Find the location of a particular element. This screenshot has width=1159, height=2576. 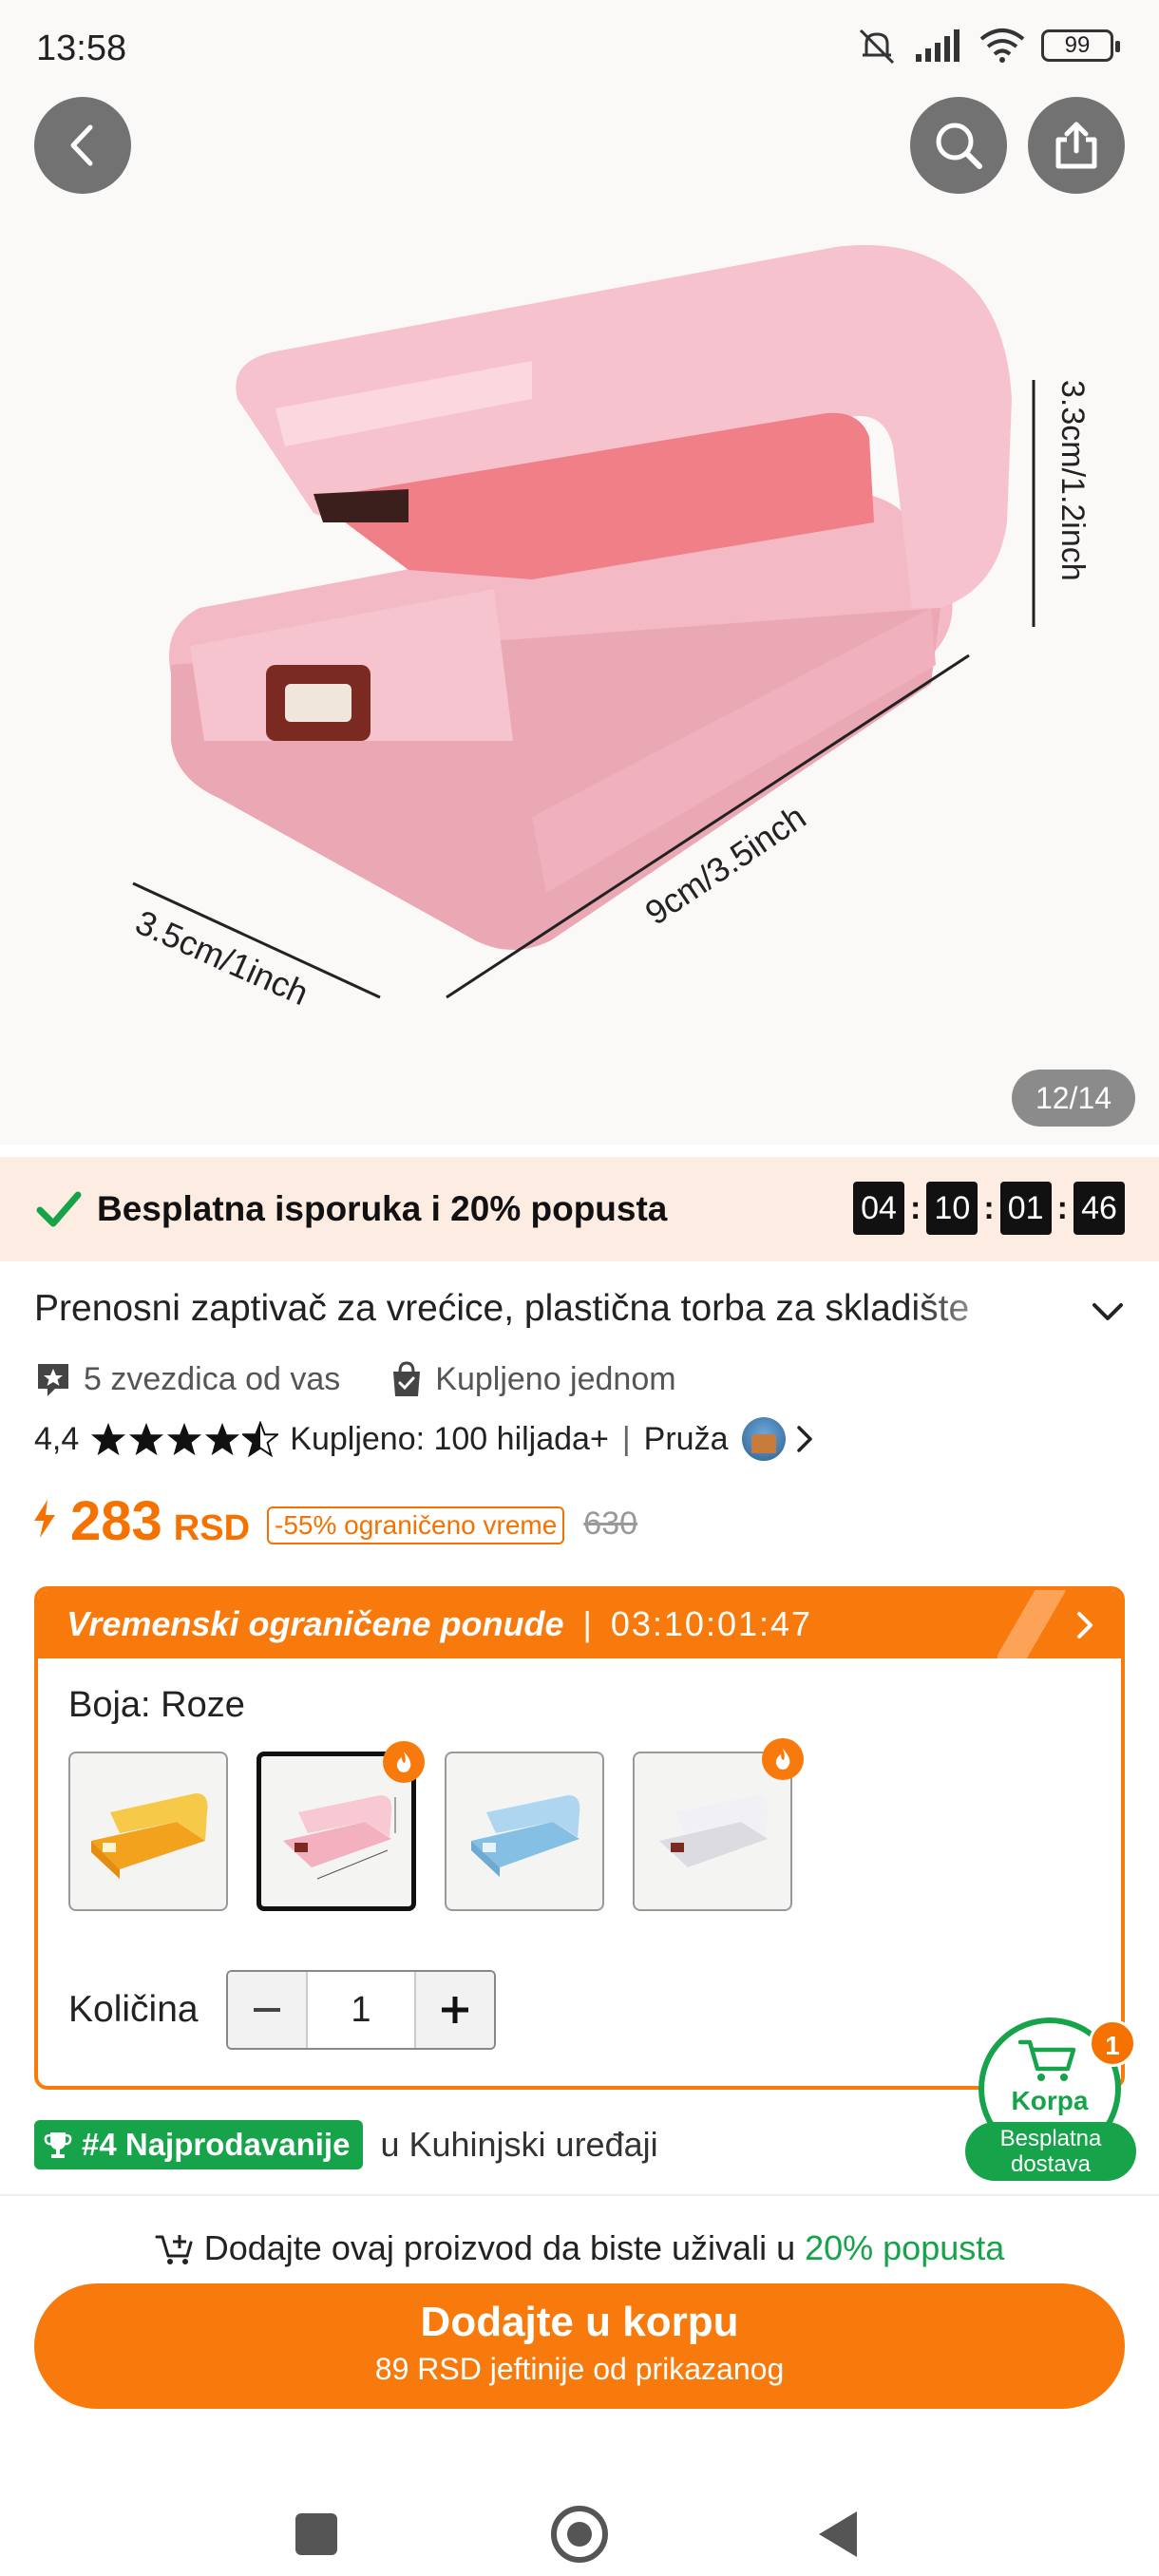

price-row: 283 RSD -55% ograničeno vreme 630 is located at coordinates (333, 1521).